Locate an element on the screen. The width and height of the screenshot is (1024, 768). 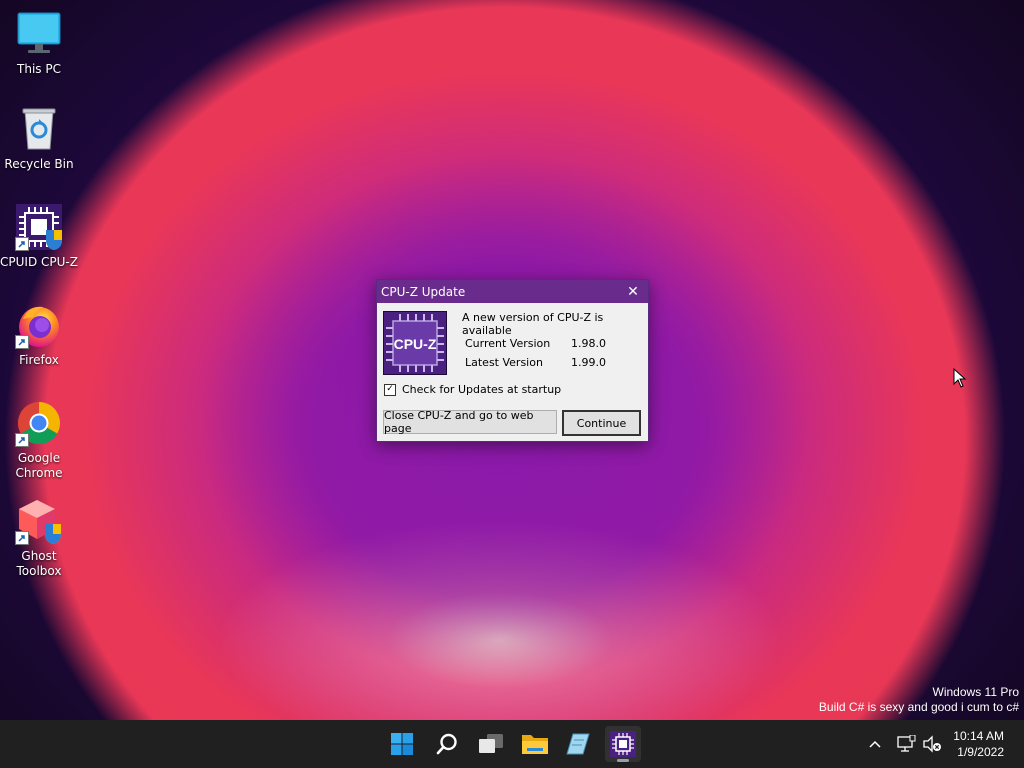
start-button is located at coordinates (402, 744).